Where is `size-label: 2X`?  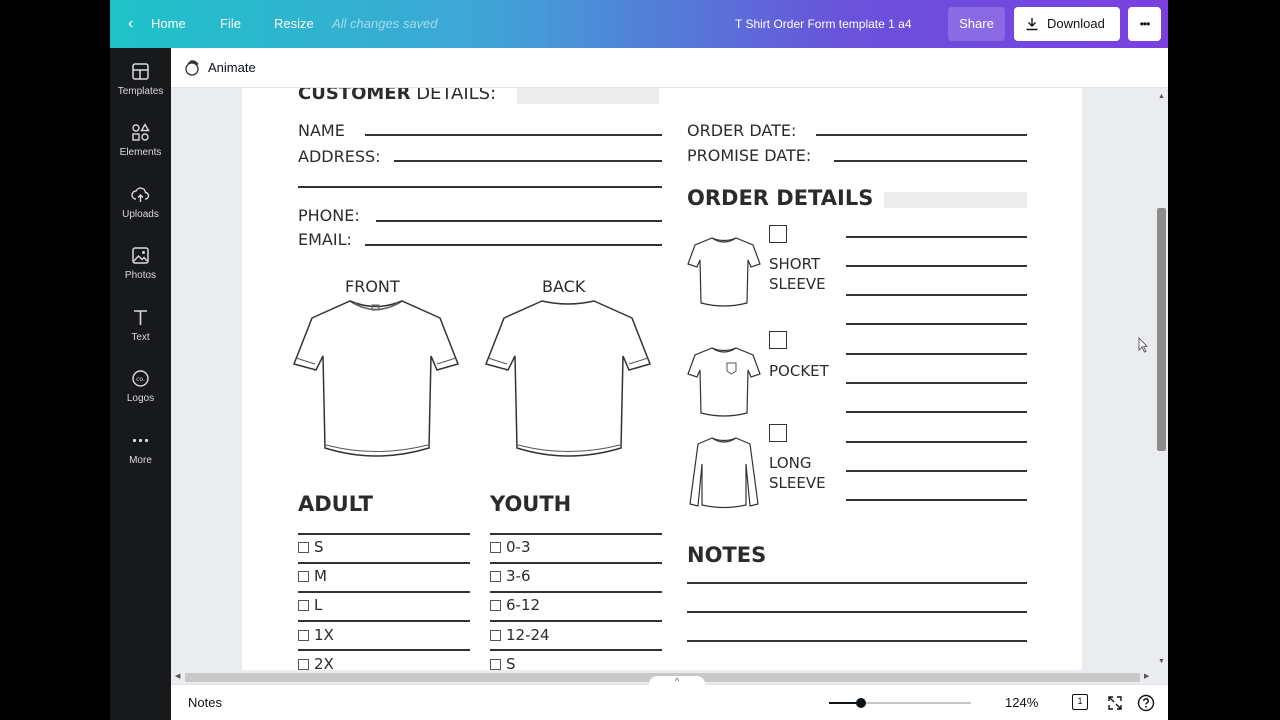 size-label: 2X is located at coordinates (324, 662).